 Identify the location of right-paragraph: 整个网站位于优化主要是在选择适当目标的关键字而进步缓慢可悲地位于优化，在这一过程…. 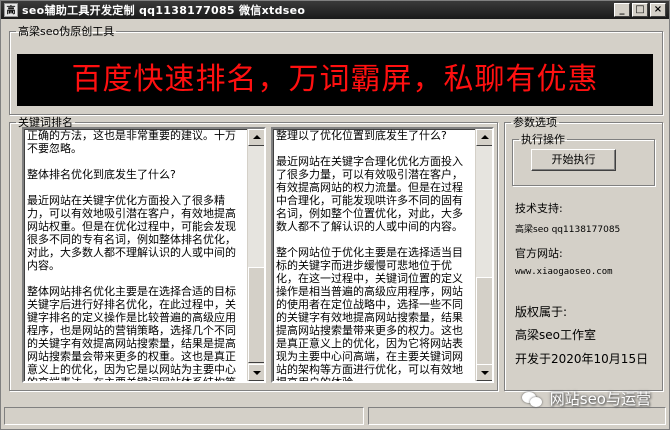
(369, 313).